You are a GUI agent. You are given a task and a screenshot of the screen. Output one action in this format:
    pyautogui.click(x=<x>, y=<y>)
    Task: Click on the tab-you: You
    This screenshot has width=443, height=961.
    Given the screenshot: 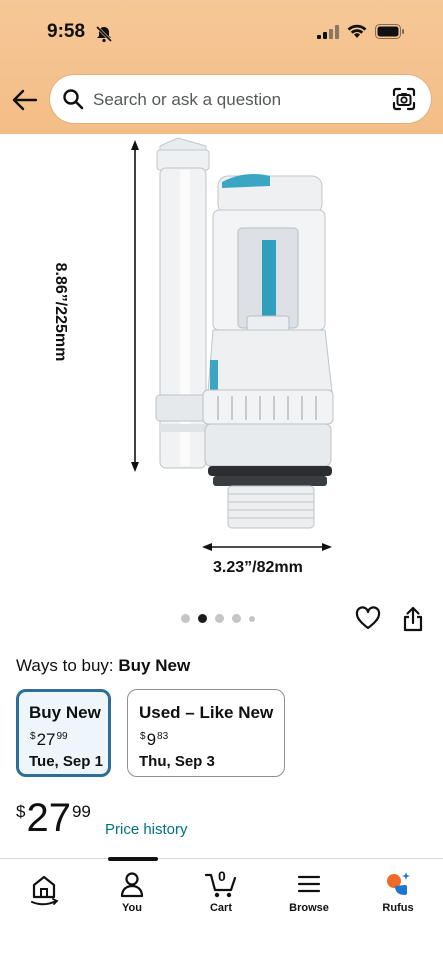 What is the action you would take?
    pyautogui.click(x=132, y=891)
    